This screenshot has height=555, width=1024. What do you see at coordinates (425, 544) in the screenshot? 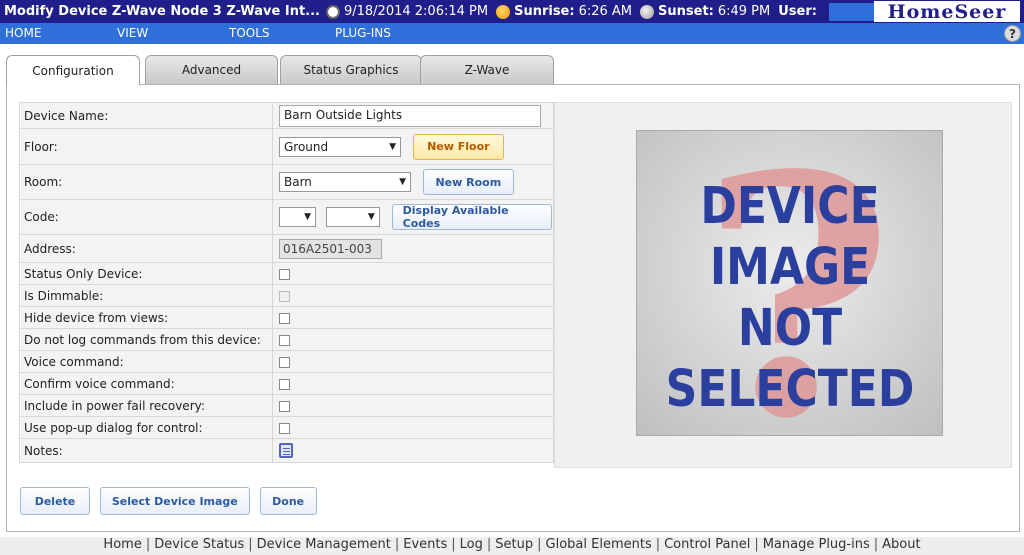
I see `footer-link-events: Events` at bounding box center [425, 544].